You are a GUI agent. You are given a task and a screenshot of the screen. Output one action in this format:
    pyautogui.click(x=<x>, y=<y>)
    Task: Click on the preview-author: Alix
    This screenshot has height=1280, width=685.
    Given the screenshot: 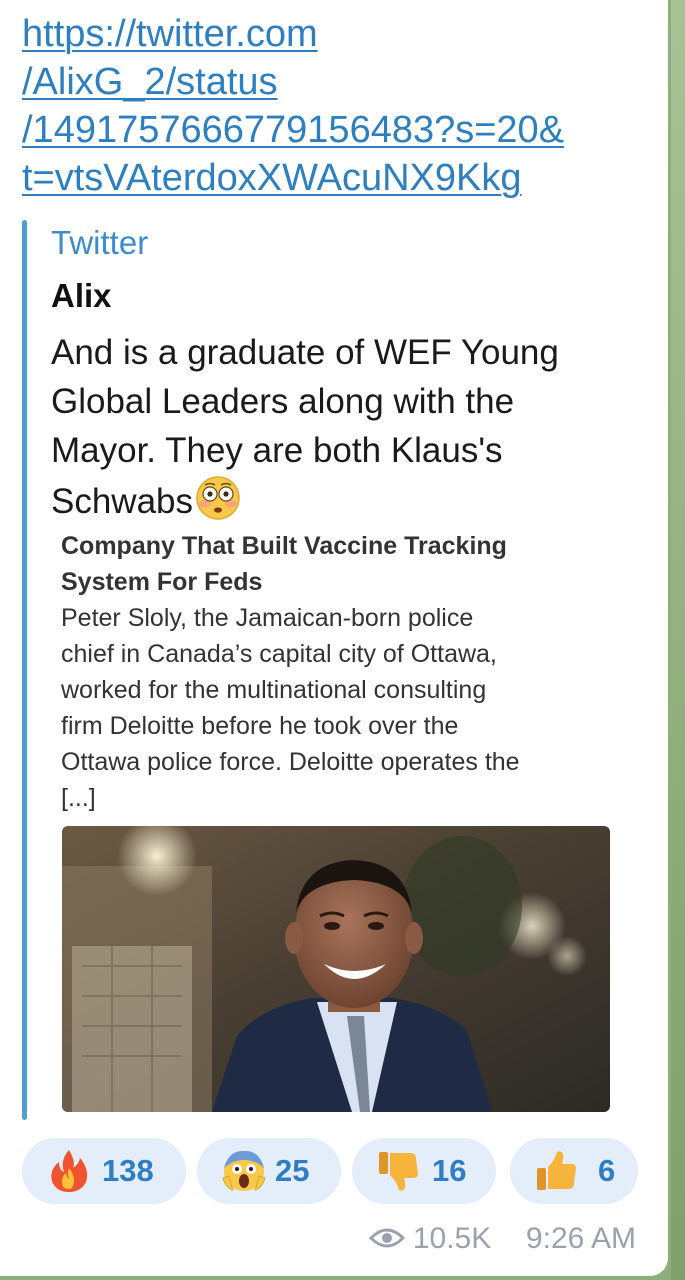 What is the action you would take?
    pyautogui.click(x=81, y=295)
    